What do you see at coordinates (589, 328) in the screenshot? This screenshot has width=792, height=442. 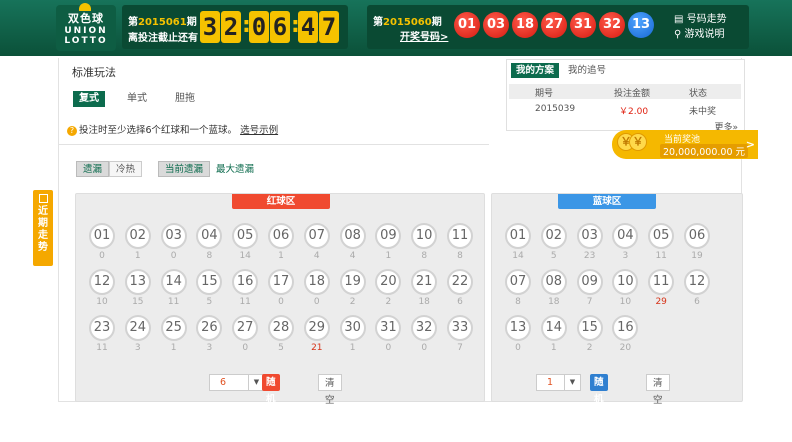 I see `blue-ball-number: 15` at bounding box center [589, 328].